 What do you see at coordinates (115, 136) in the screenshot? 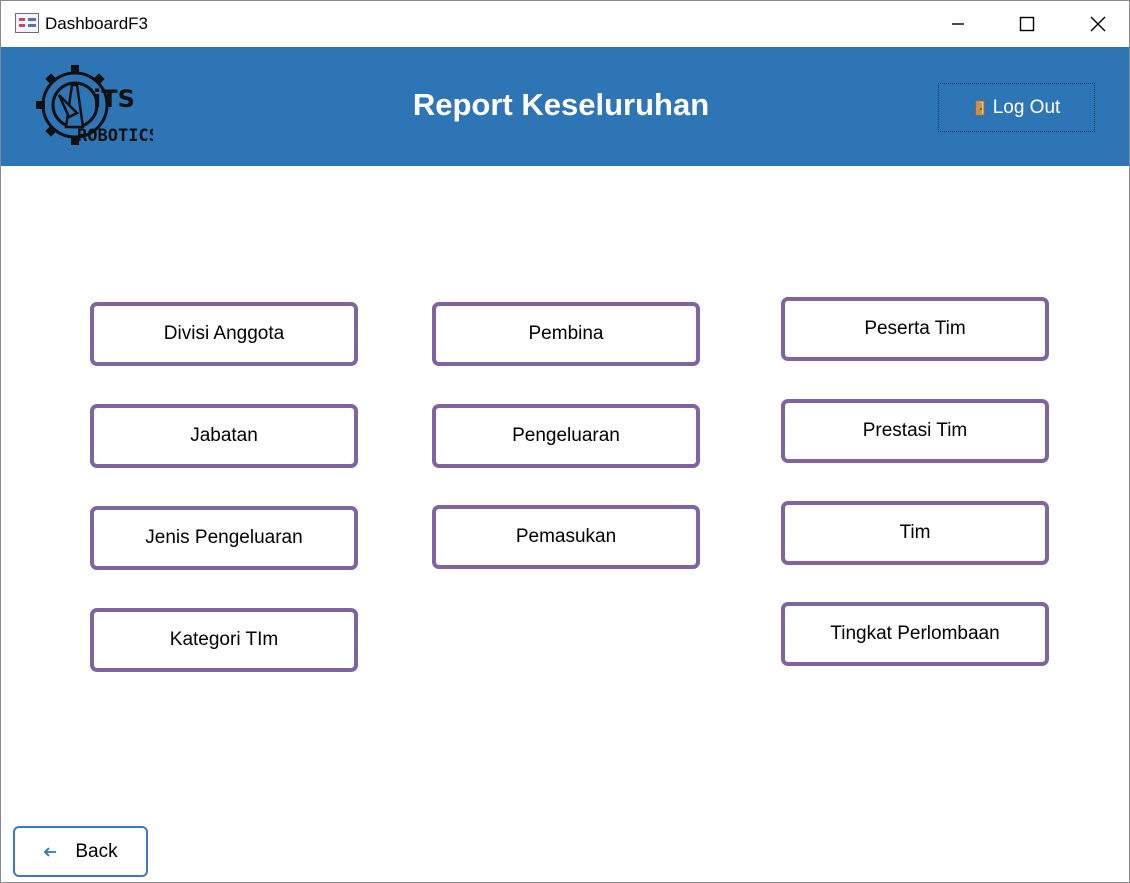
I see `logo-text-bottom: ROBOTICS` at bounding box center [115, 136].